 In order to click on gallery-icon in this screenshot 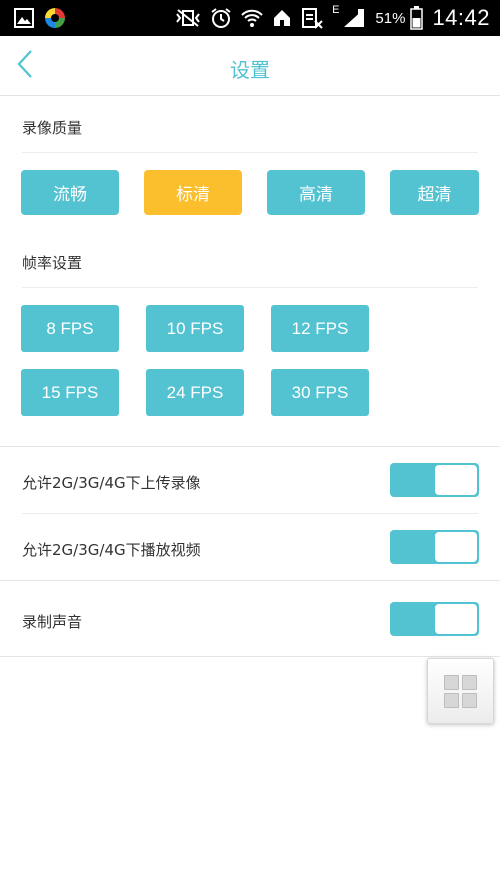, I will do `click(24, 18)`.